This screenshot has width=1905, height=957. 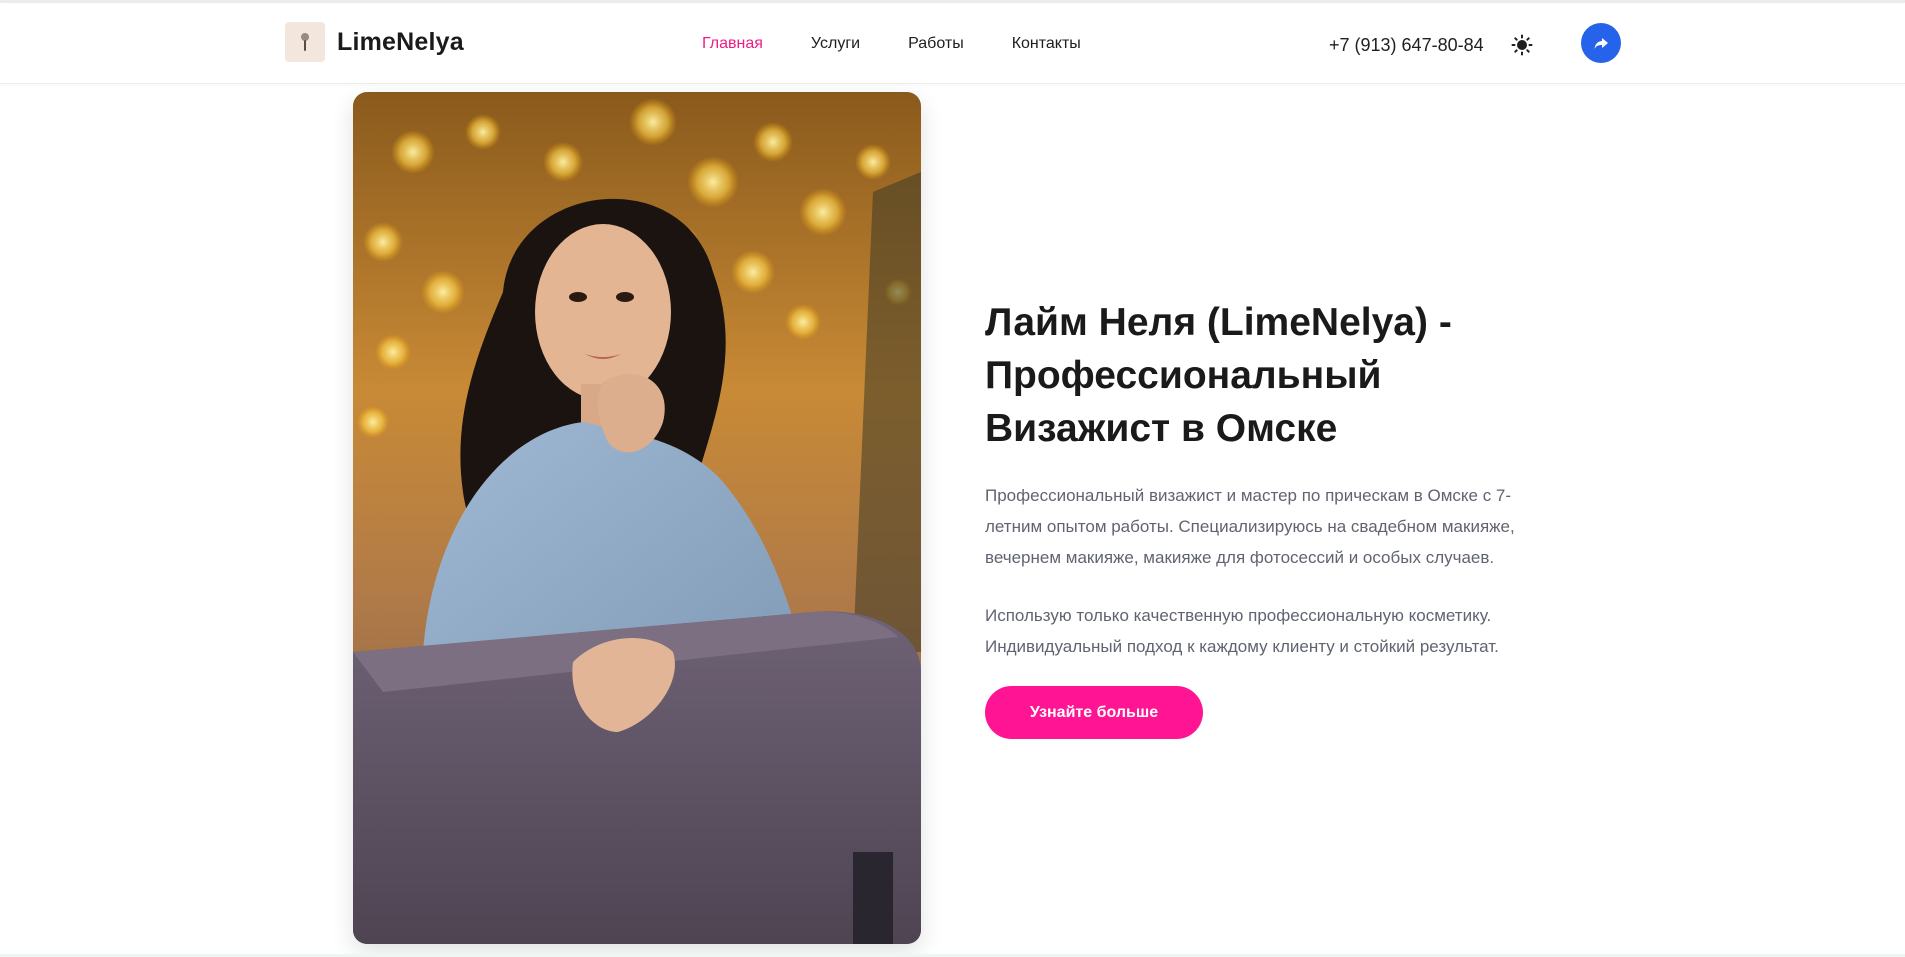 What do you see at coordinates (1046, 44) in the screenshot?
I see `nav-item-contacts: Контакты` at bounding box center [1046, 44].